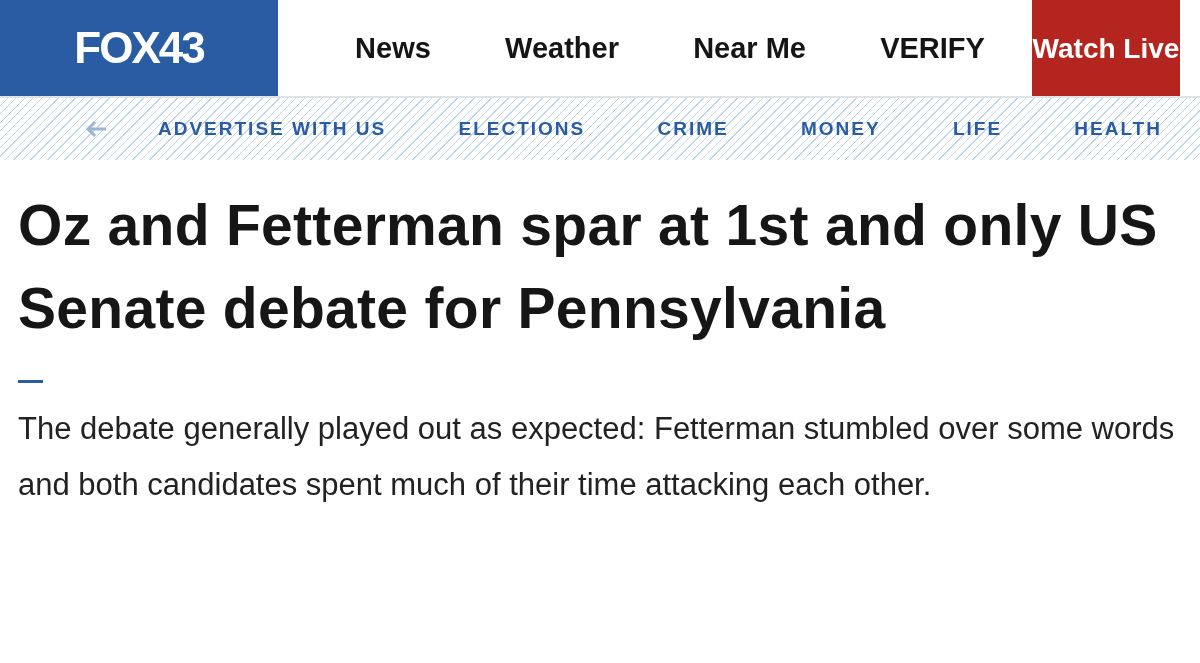 The image size is (1200, 663). I want to click on section-link: ELECTIONS, so click(522, 129).